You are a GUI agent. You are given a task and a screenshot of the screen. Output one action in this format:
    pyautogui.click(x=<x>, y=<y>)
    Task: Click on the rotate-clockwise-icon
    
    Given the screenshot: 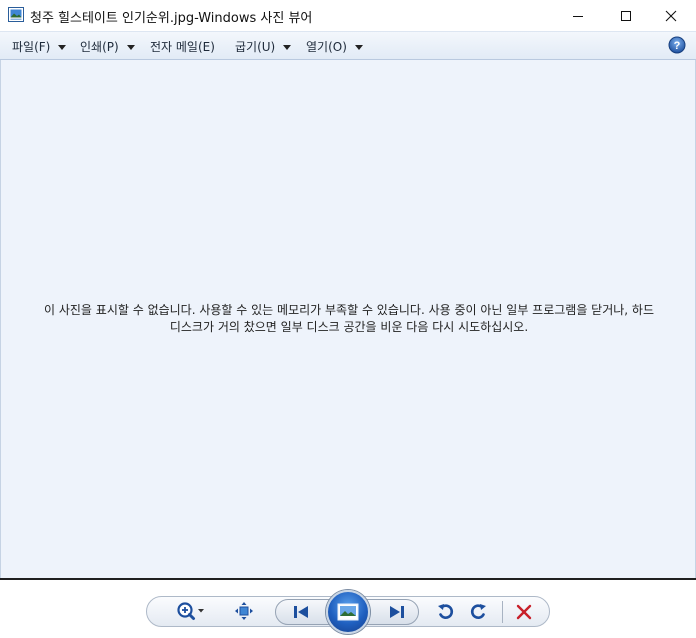 What is the action you would take?
    pyautogui.click(x=478, y=611)
    